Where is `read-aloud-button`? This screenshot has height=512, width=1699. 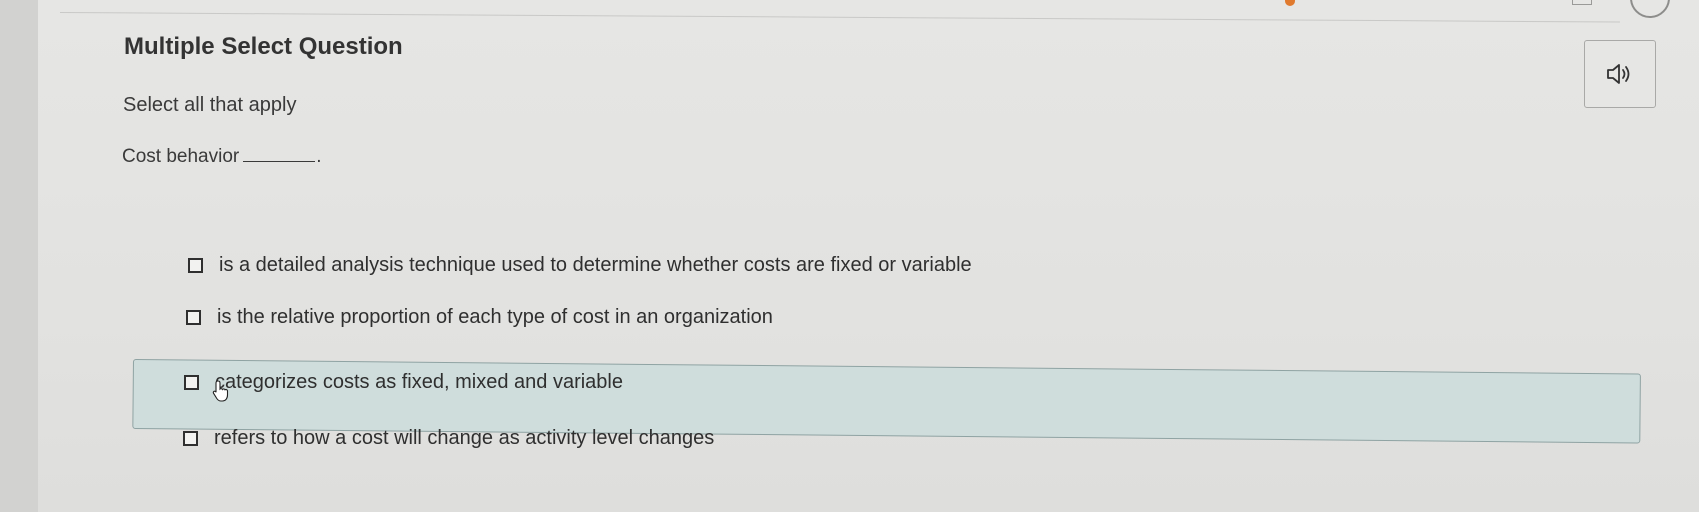 read-aloud-button is located at coordinates (1620, 74).